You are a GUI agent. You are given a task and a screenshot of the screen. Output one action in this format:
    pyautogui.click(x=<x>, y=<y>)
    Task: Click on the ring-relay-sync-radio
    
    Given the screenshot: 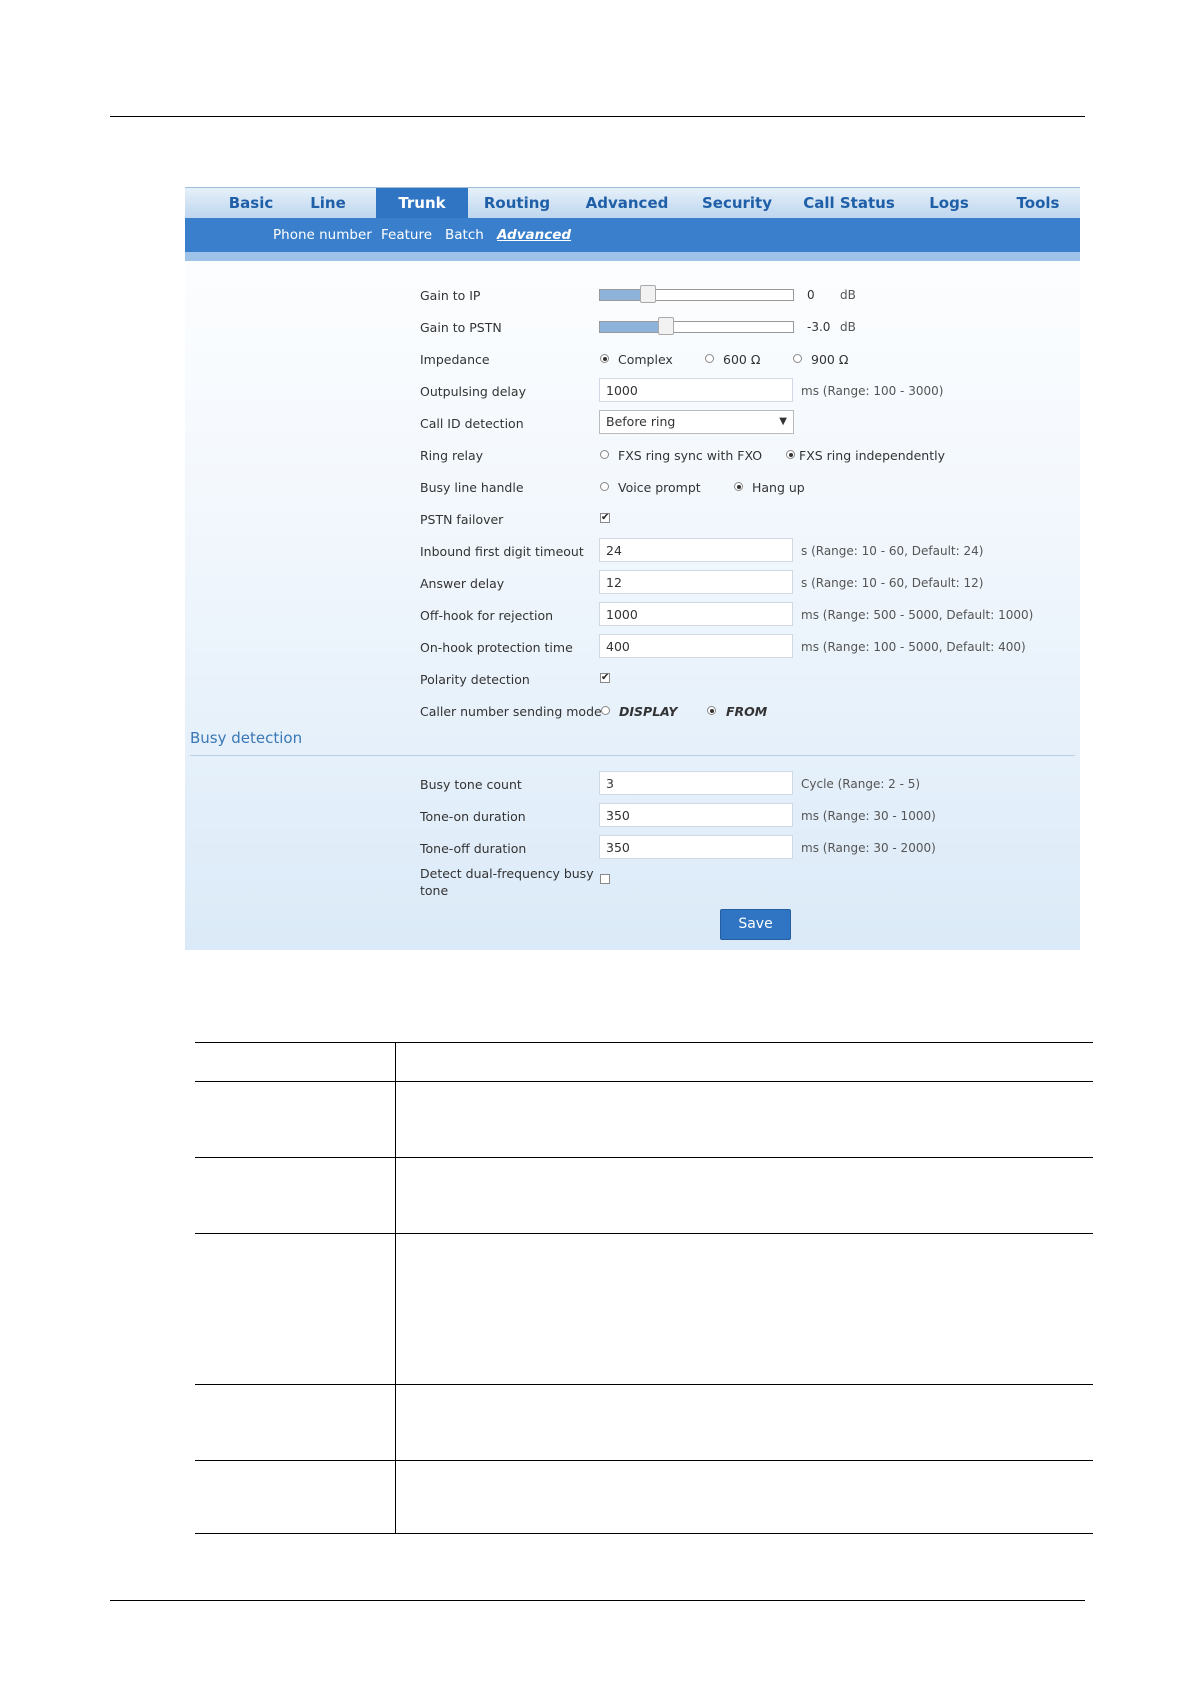 What is the action you would take?
    pyautogui.click(x=604, y=454)
    